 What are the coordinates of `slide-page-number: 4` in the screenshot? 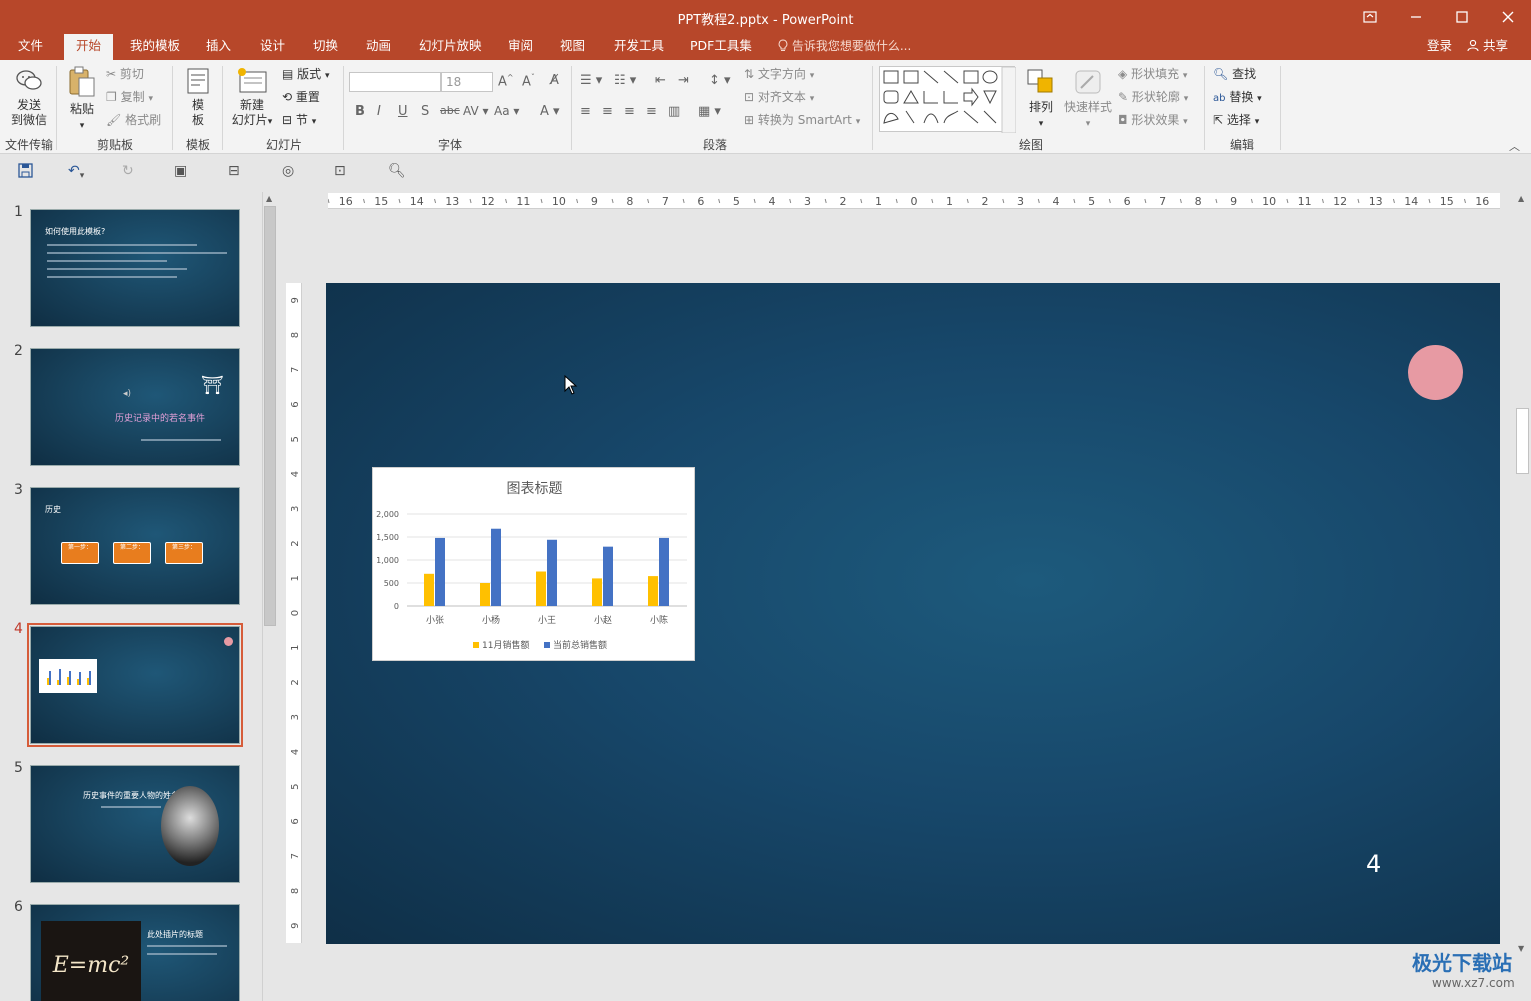 It's located at (1374, 864).